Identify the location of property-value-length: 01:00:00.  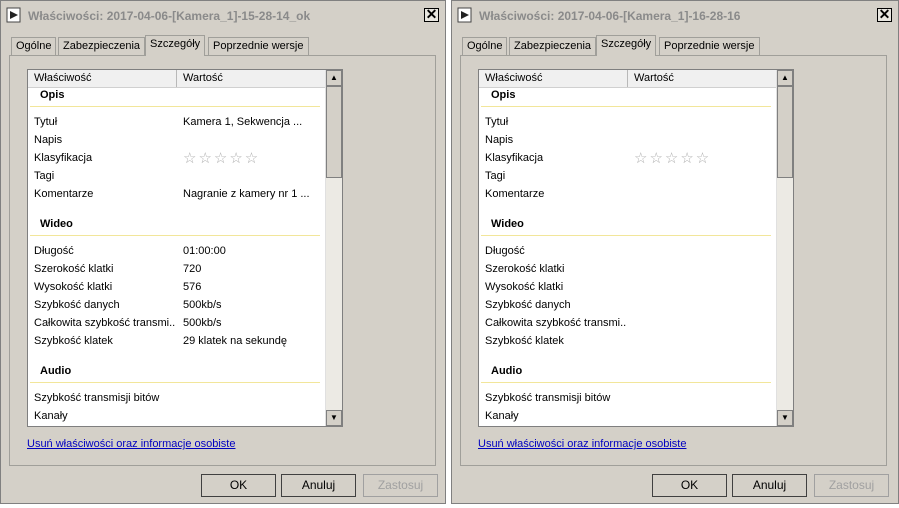
(204, 251).